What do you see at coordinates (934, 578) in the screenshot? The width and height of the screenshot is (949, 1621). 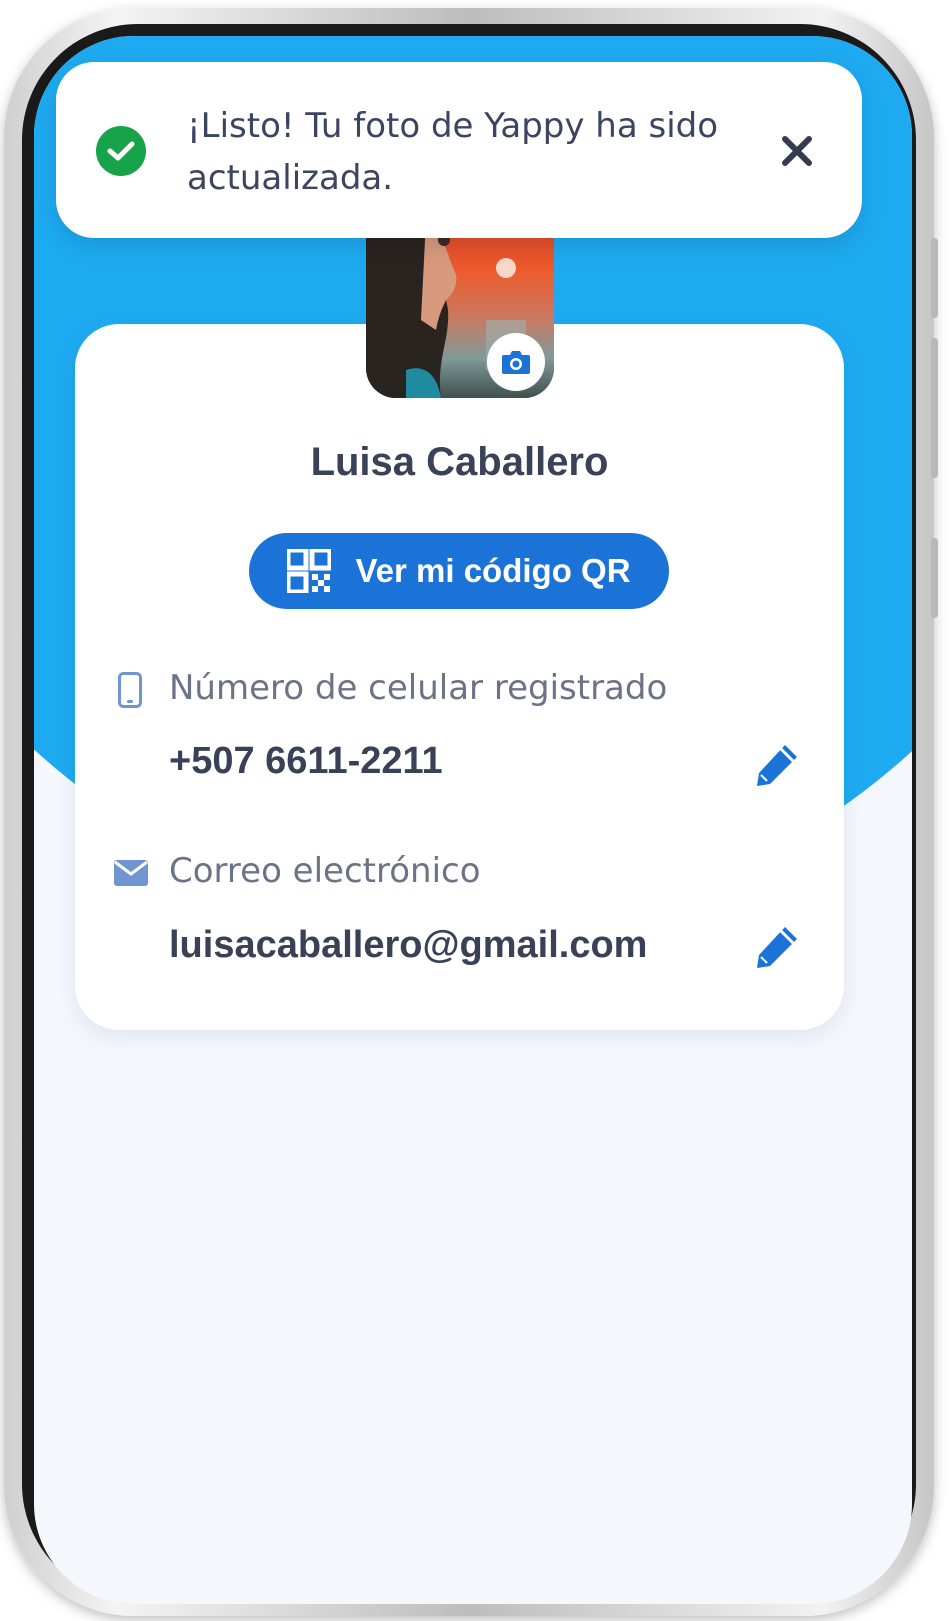 I see `power-button` at bounding box center [934, 578].